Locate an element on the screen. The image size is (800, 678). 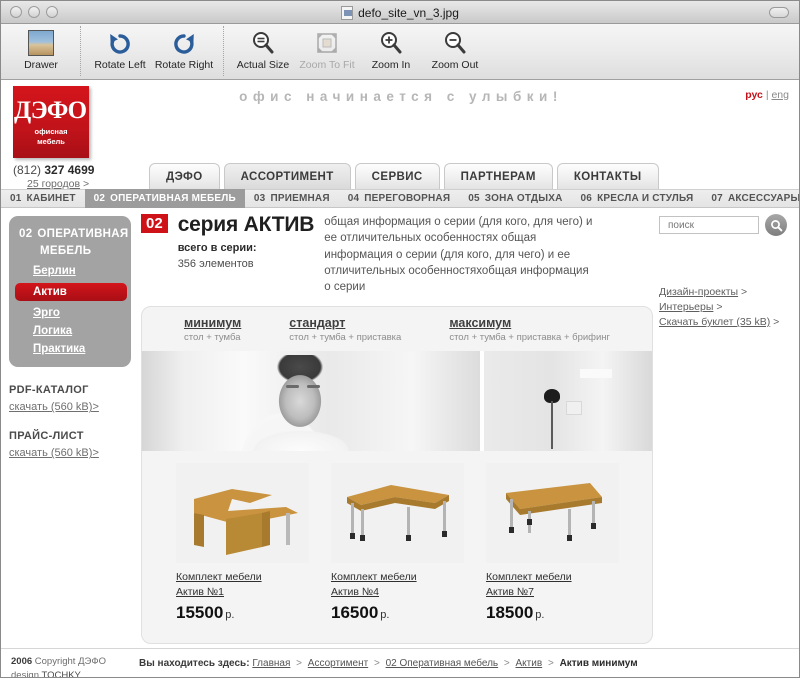
subnav-item-05: 05 ЗОНА ОТДЫХА is located at coordinates (515, 198).